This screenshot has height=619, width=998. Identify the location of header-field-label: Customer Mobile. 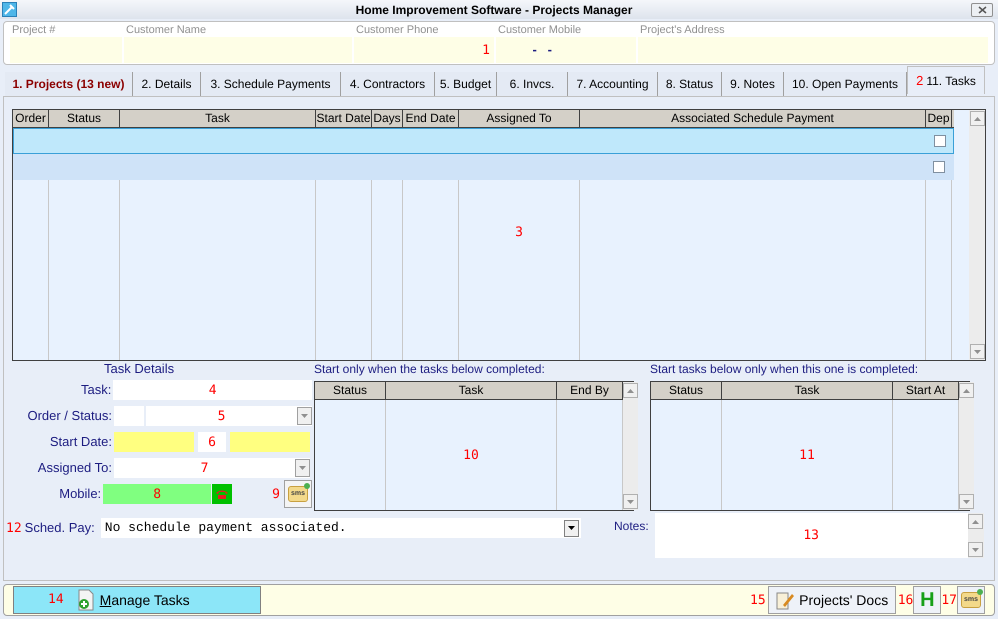
(539, 30).